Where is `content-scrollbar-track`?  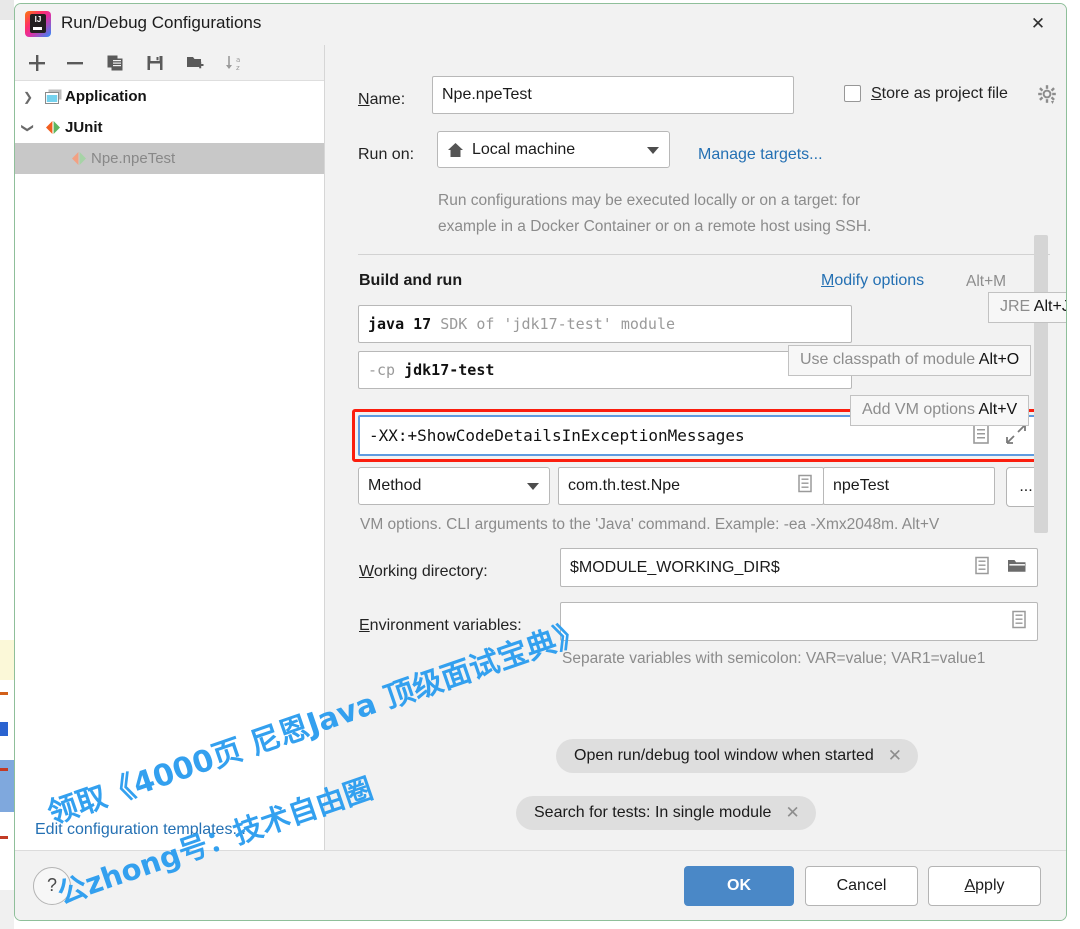
content-scrollbar-track is located at coordinates (1041, 448).